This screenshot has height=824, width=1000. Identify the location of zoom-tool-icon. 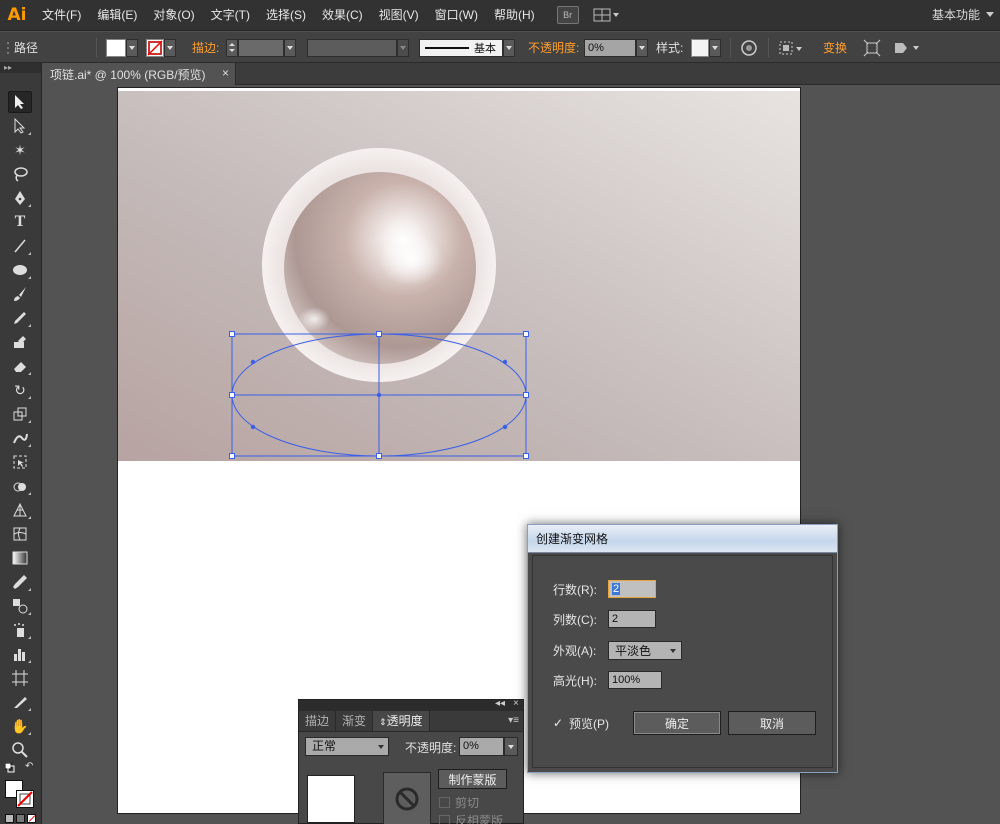
(20, 750).